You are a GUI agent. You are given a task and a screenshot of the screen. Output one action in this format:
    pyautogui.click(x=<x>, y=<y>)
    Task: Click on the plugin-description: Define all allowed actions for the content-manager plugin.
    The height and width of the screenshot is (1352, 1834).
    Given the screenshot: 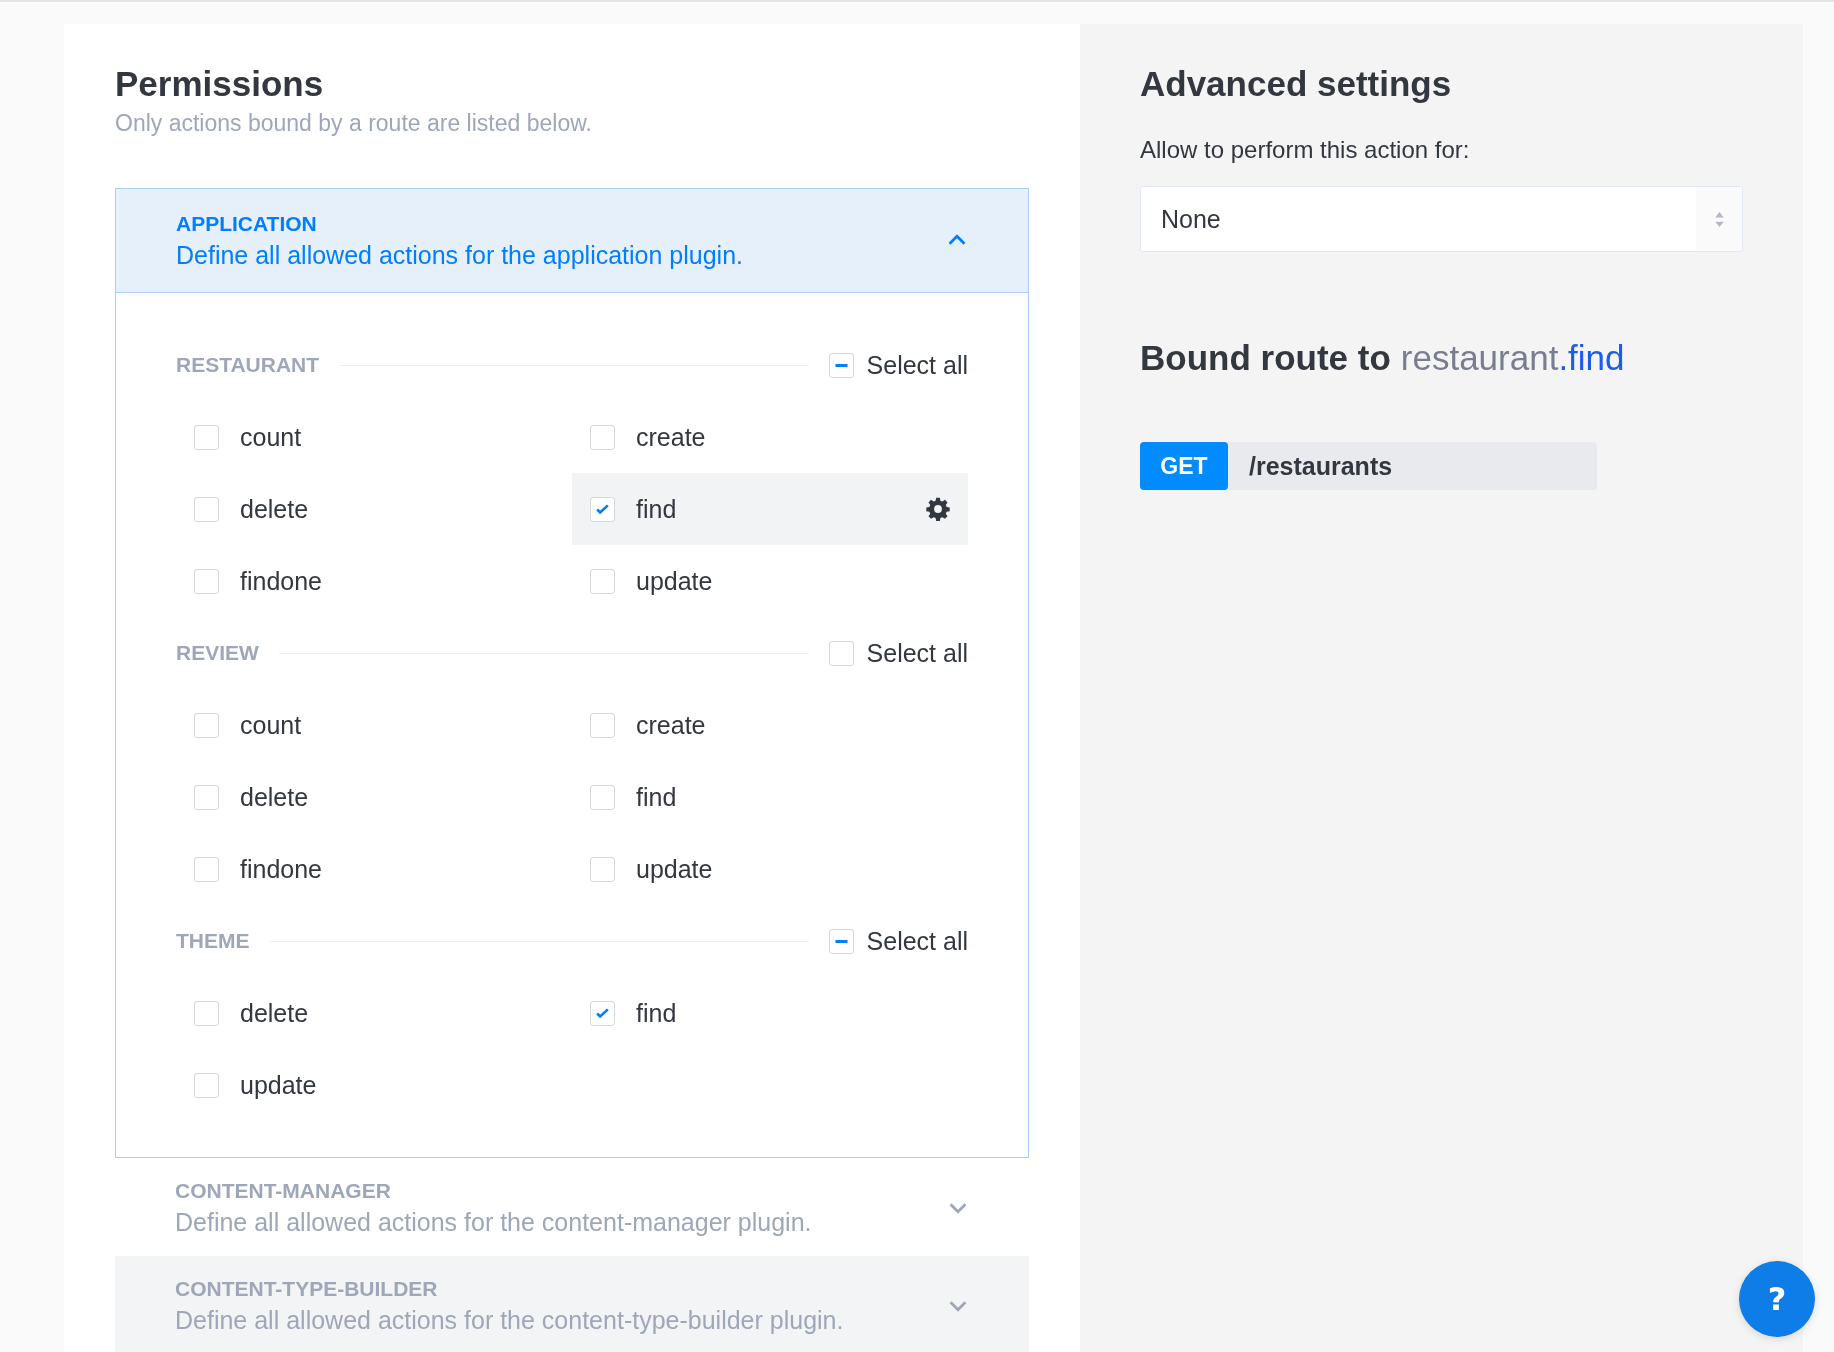 What is the action you would take?
    pyautogui.click(x=494, y=1222)
    